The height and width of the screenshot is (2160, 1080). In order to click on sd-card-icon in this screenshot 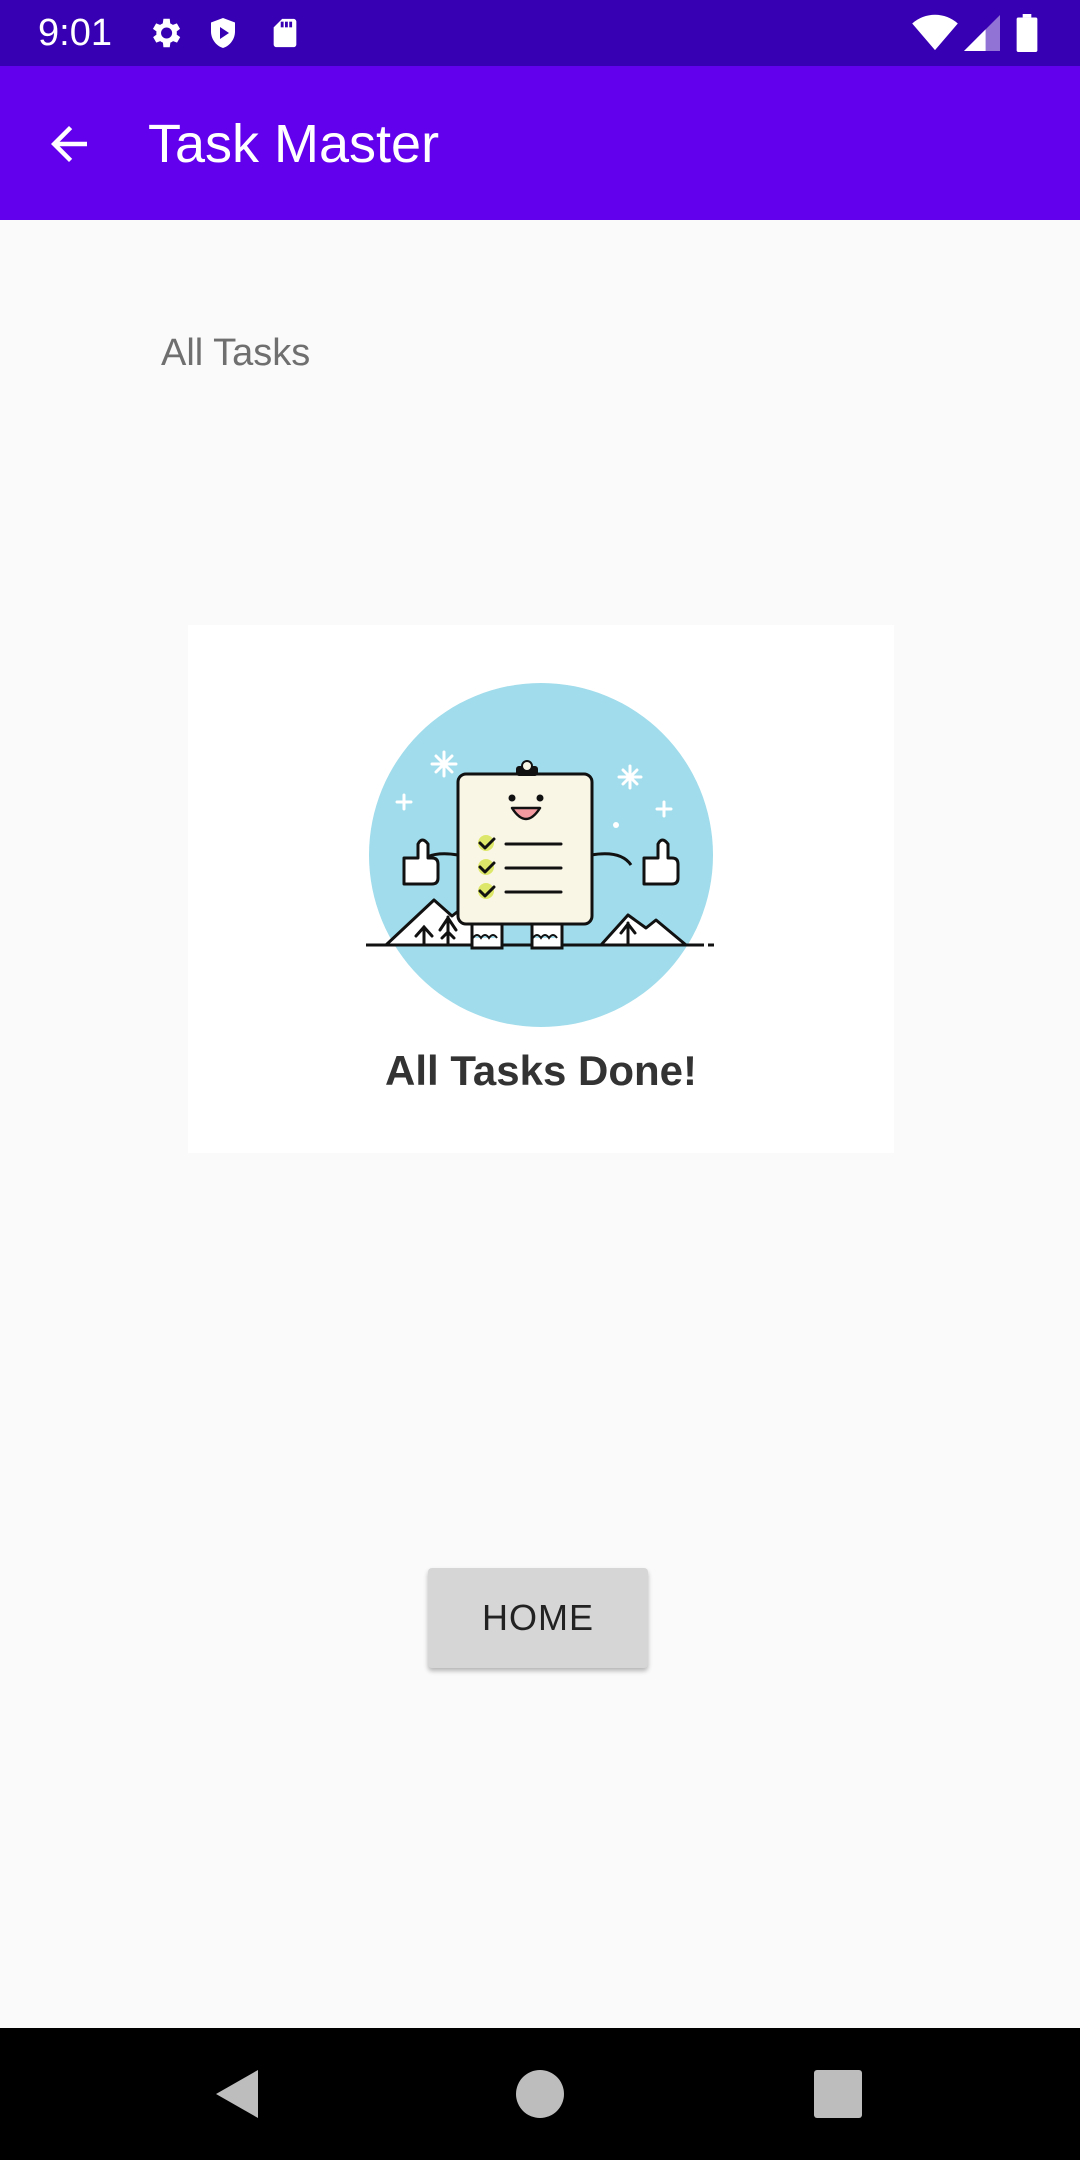, I will do `click(285, 33)`.